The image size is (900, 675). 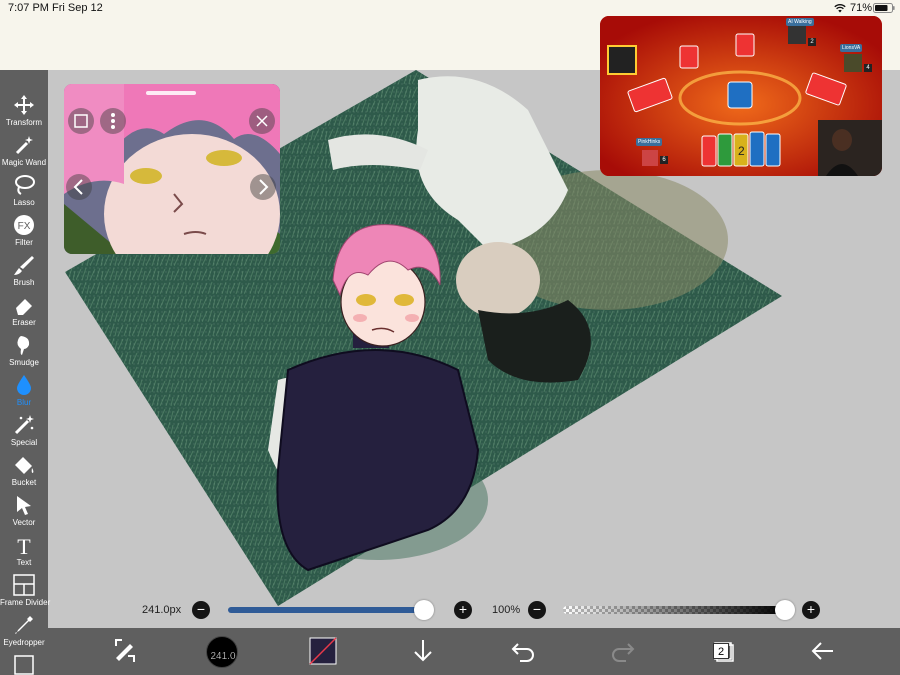 What do you see at coordinates (25, 185) in the screenshot?
I see `lasso-icon` at bounding box center [25, 185].